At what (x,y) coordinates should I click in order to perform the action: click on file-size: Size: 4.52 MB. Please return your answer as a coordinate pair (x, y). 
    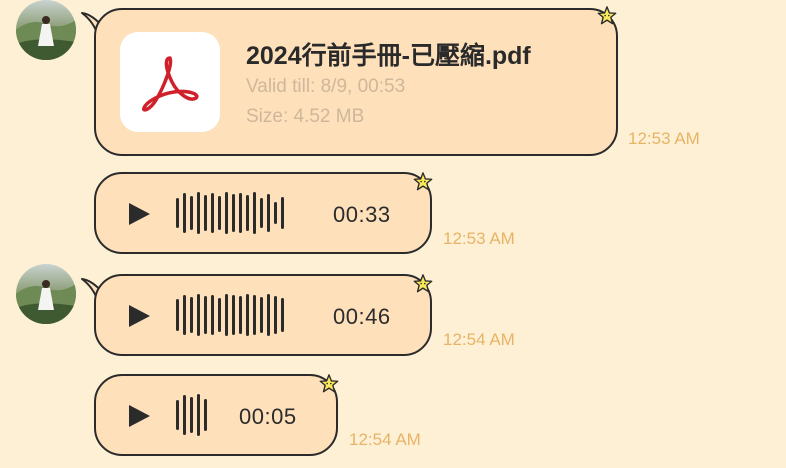
    Looking at the image, I should click on (305, 116).